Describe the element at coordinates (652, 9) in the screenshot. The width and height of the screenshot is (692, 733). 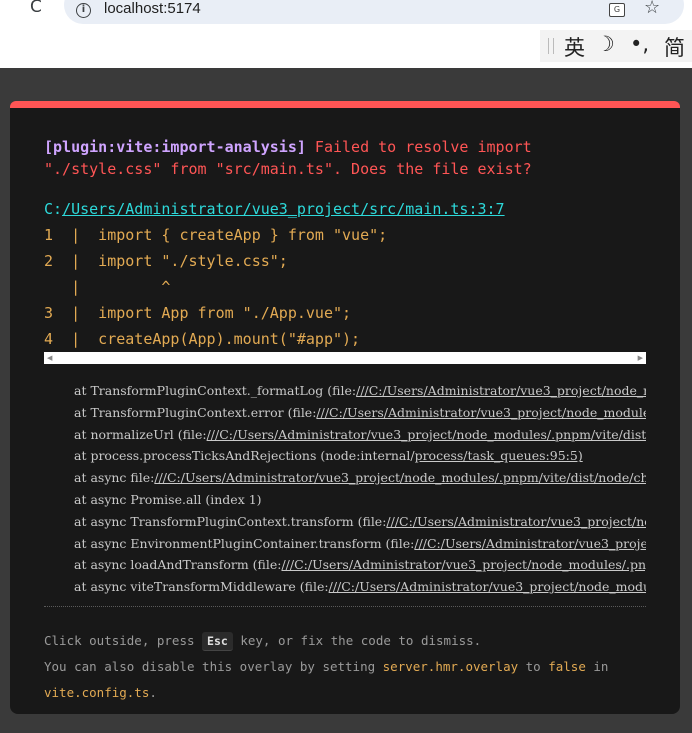
I see `bookmark-star-icon: ☆` at that location.